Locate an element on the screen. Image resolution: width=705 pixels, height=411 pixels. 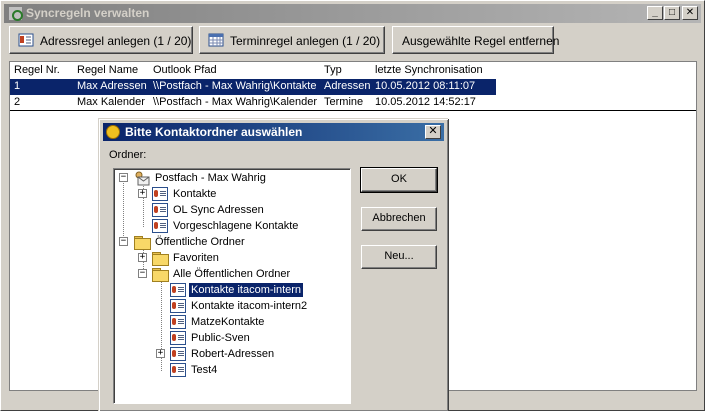
dialog-title: Bitte Kontaktordner auswählen is located at coordinates (214, 132).